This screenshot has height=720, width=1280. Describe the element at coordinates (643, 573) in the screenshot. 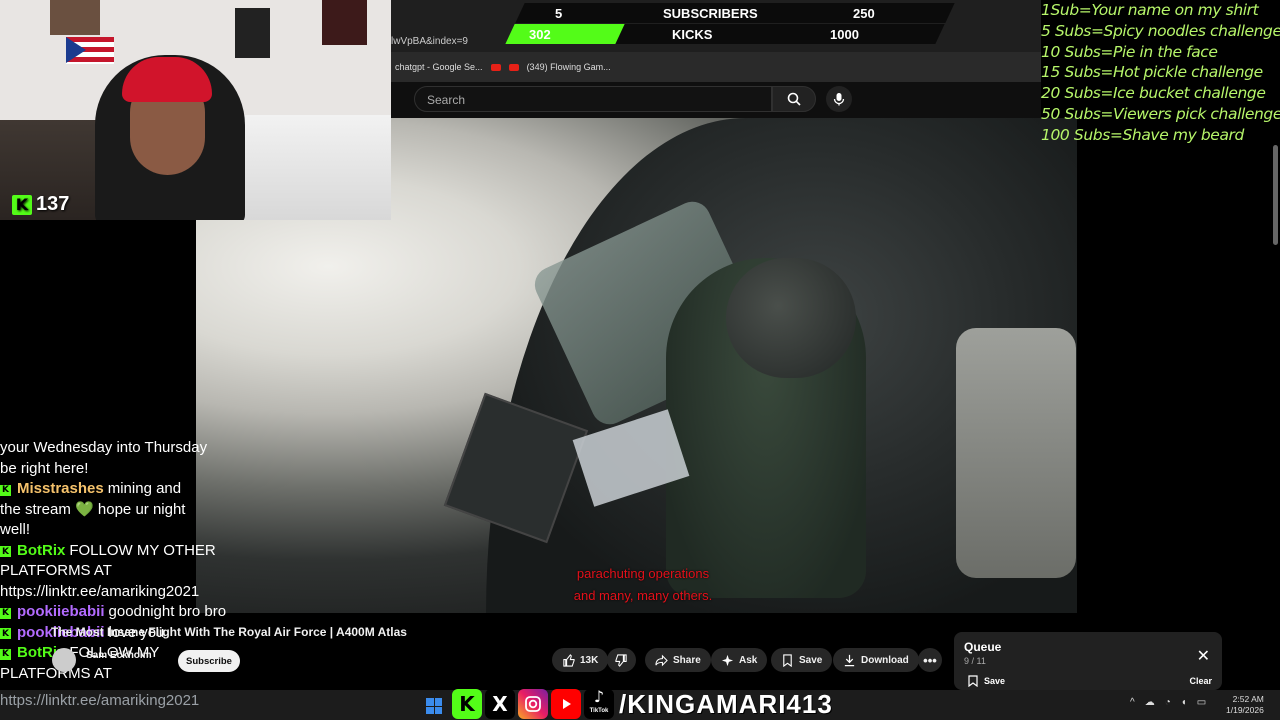

I see `subtitle-line: parachuting operations` at that location.